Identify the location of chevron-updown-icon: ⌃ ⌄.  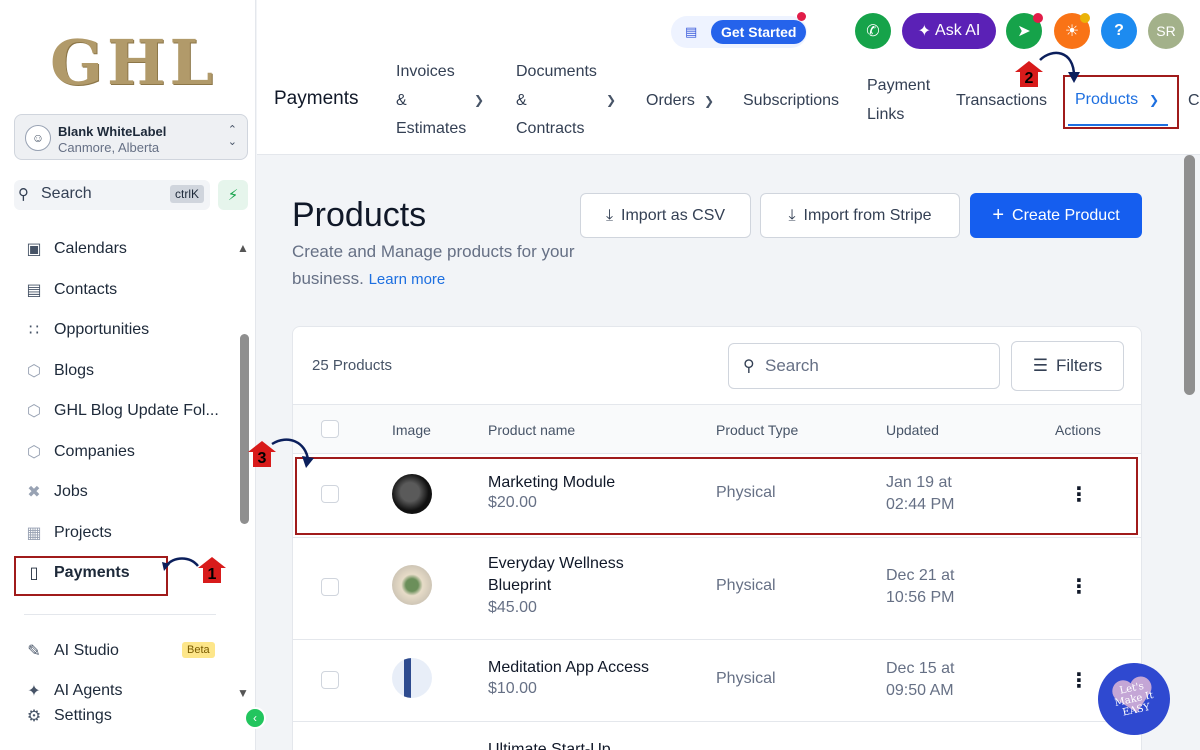
(232, 136).